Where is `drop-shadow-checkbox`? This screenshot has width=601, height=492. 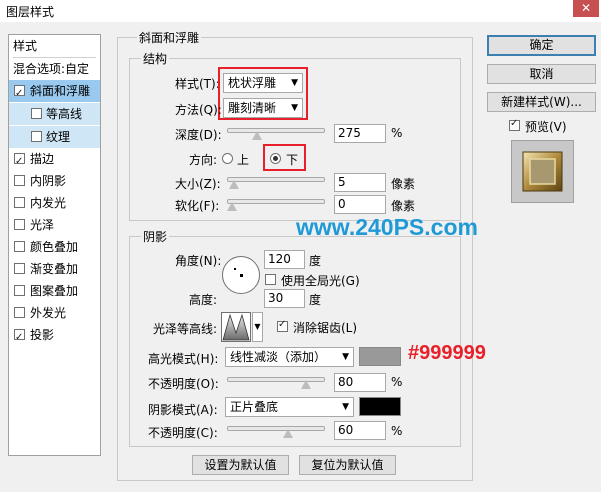 drop-shadow-checkbox is located at coordinates (19, 338).